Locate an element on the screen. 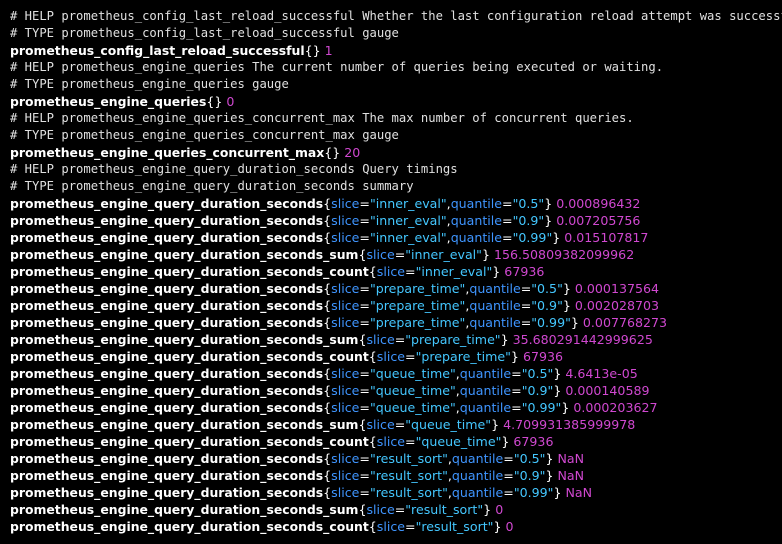 This screenshot has width=782, height=544. comment-text: # TYPE prometheus_engine_queries gauge is located at coordinates (149, 84).